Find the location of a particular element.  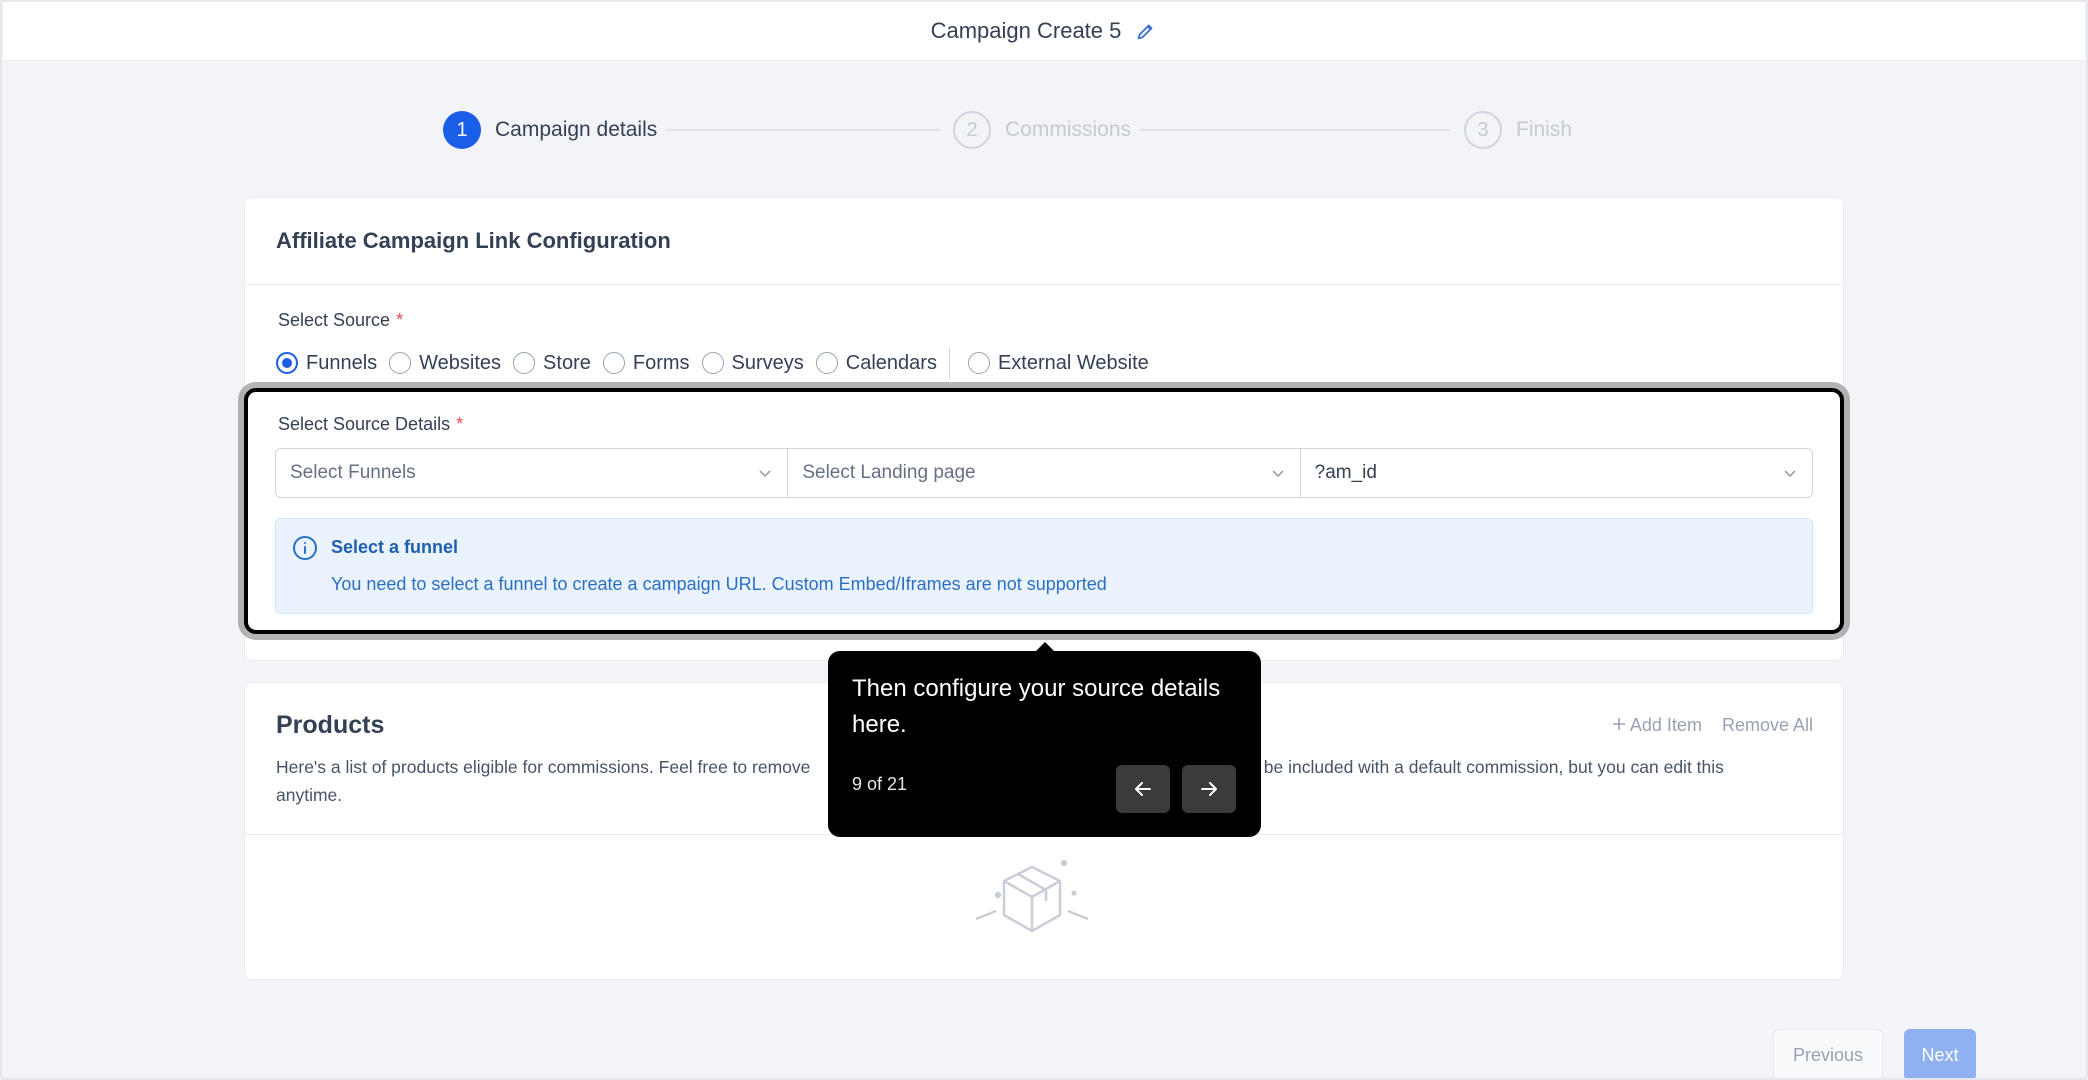

arrow-left-icon is located at coordinates (1143, 789).